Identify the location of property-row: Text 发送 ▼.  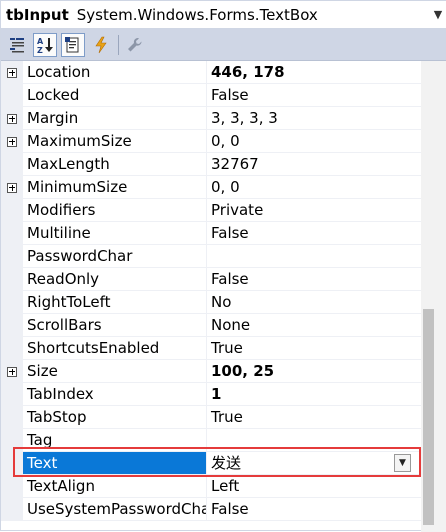
(211, 463).